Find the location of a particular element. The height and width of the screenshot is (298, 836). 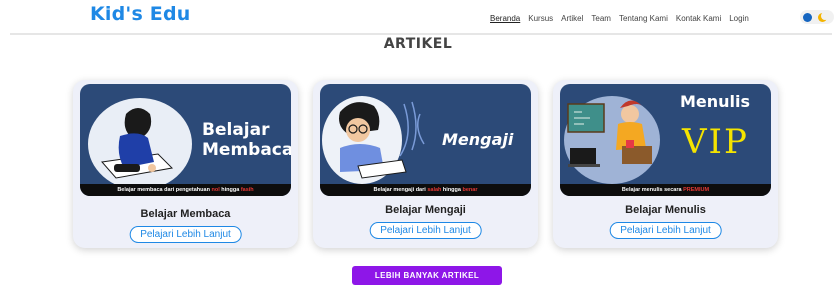

article-image-vip-label: VIP is located at coordinates (715, 142).